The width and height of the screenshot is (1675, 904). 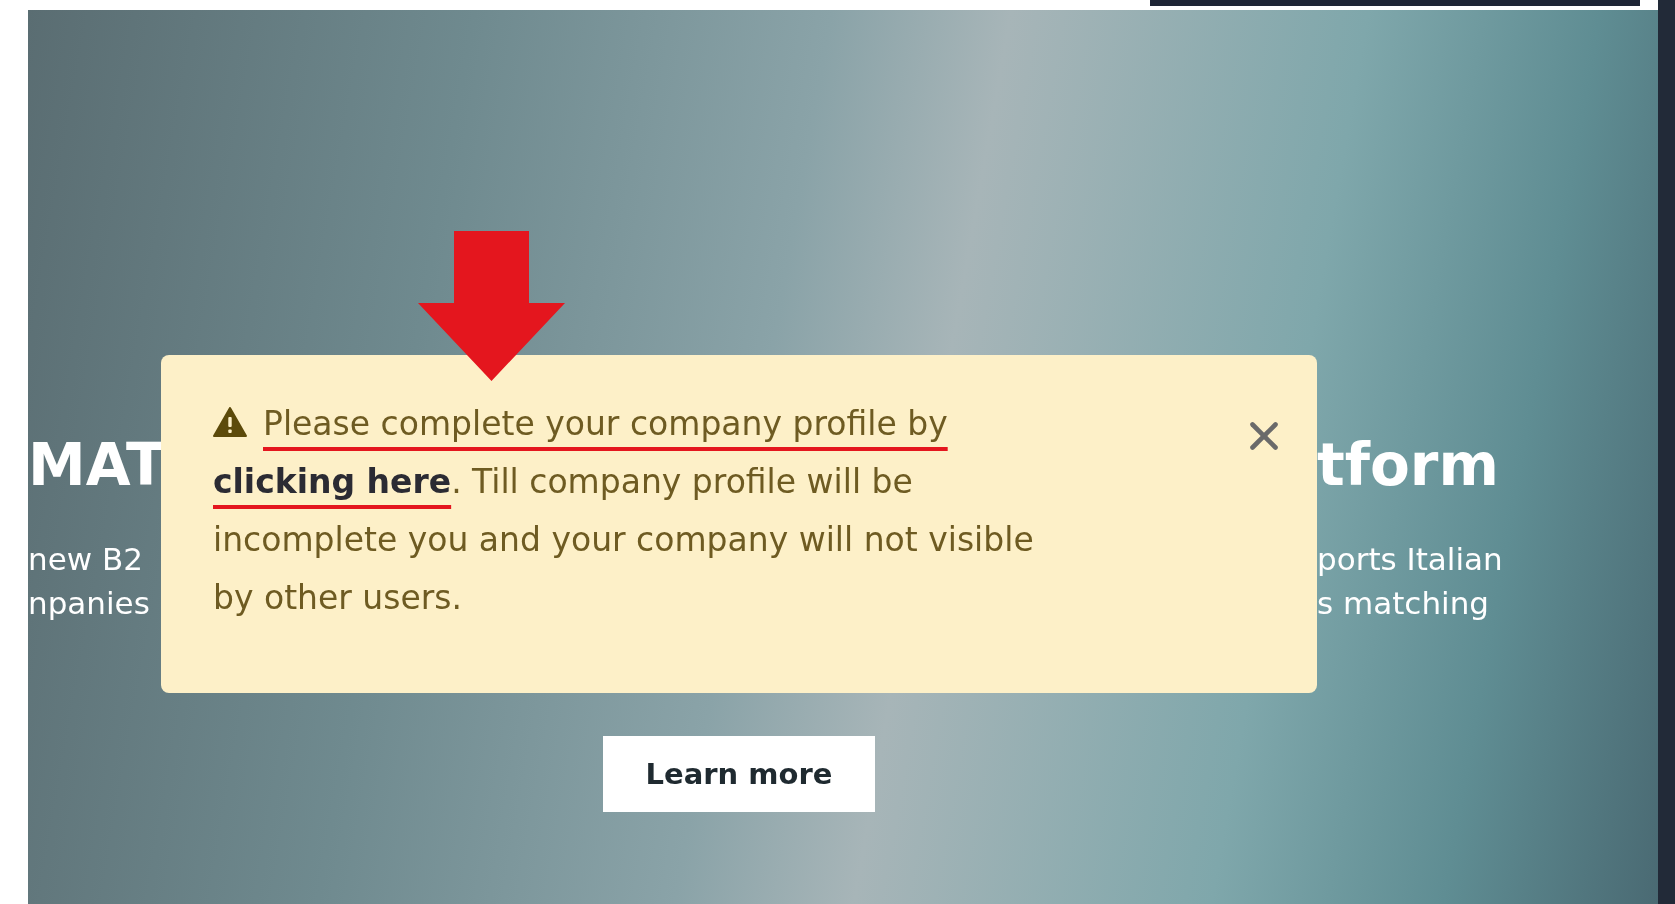 What do you see at coordinates (89, 603) in the screenshot?
I see `hero-subtitle: npanies` at bounding box center [89, 603].